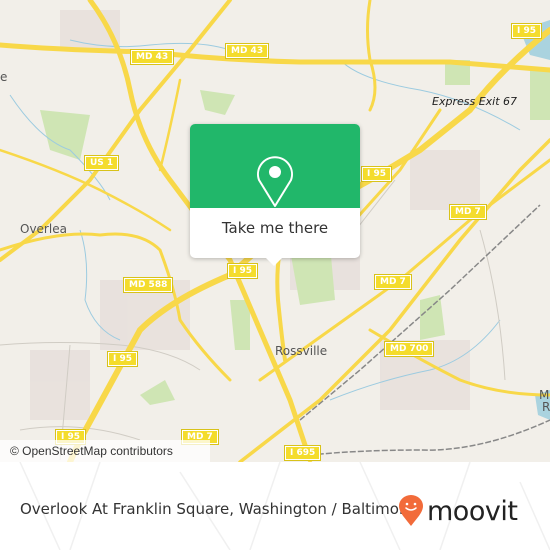  What do you see at coordinates (247, 51) in the screenshot?
I see `road-shield-md43-b: MD 43` at bounding box center [247, 51].